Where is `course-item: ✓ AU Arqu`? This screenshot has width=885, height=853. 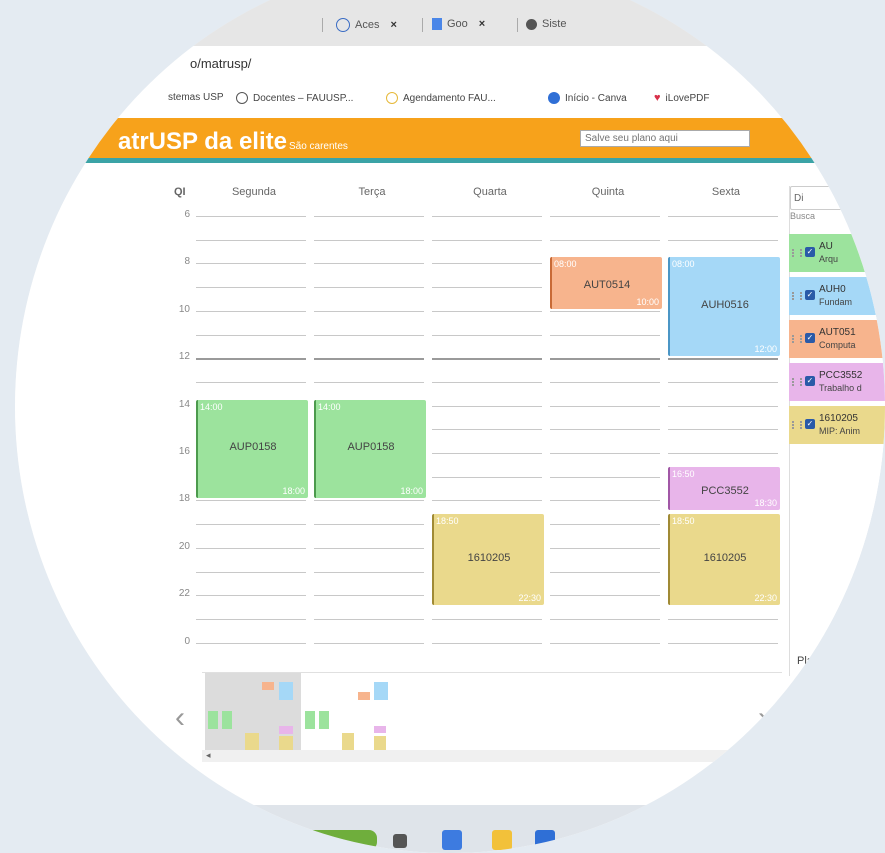 course-item: ✓ AU Arqu is located at coordinates (837, 253).